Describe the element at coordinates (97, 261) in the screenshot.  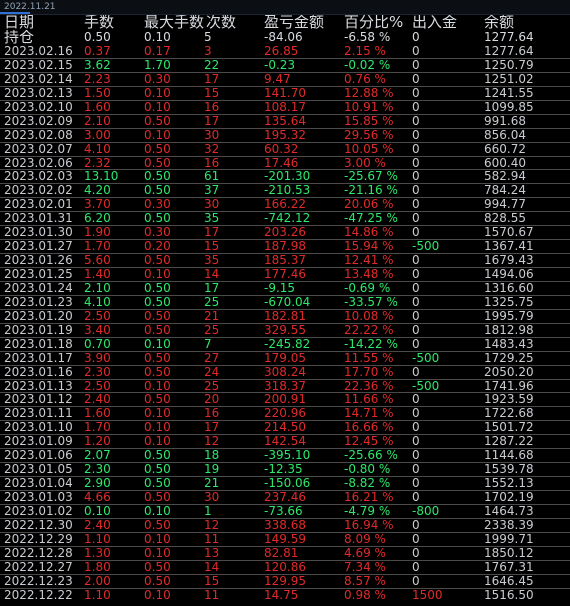
I see `row-lots: 5.60` at that location.